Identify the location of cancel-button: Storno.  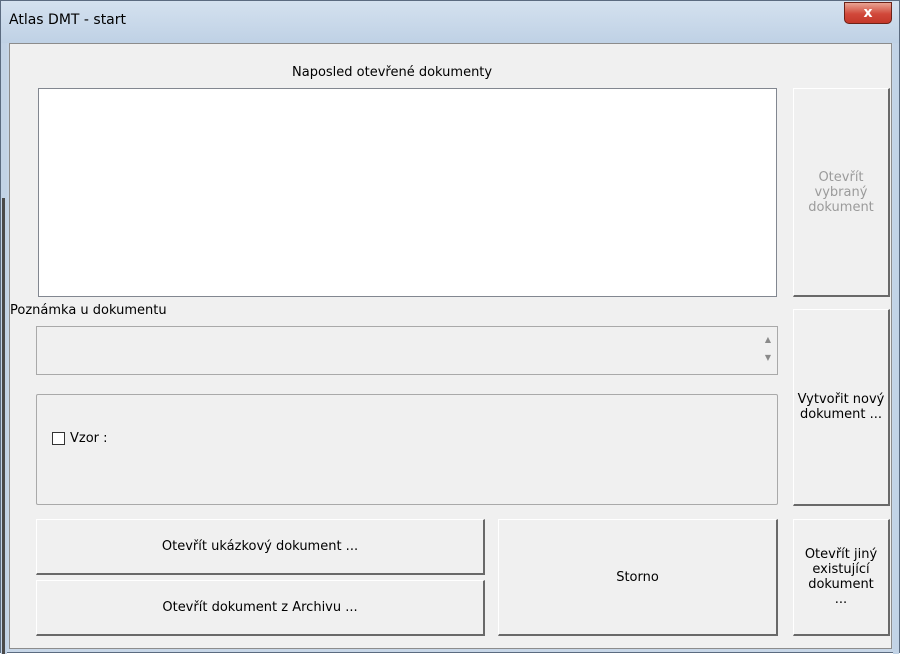
(638, 577).